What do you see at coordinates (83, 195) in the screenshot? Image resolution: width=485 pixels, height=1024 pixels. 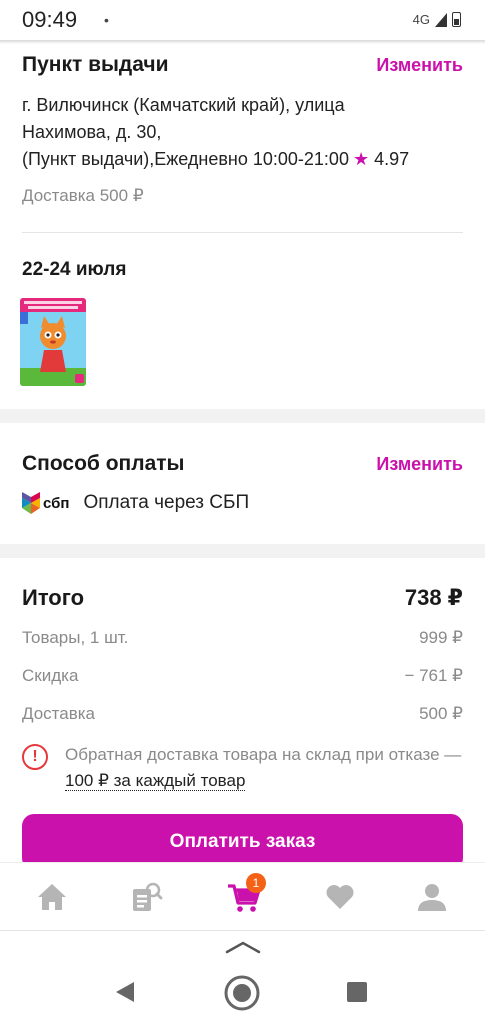 I see `pickup-delivery-fee: Доставка 500 ₽` at bounding box center [83, 195].